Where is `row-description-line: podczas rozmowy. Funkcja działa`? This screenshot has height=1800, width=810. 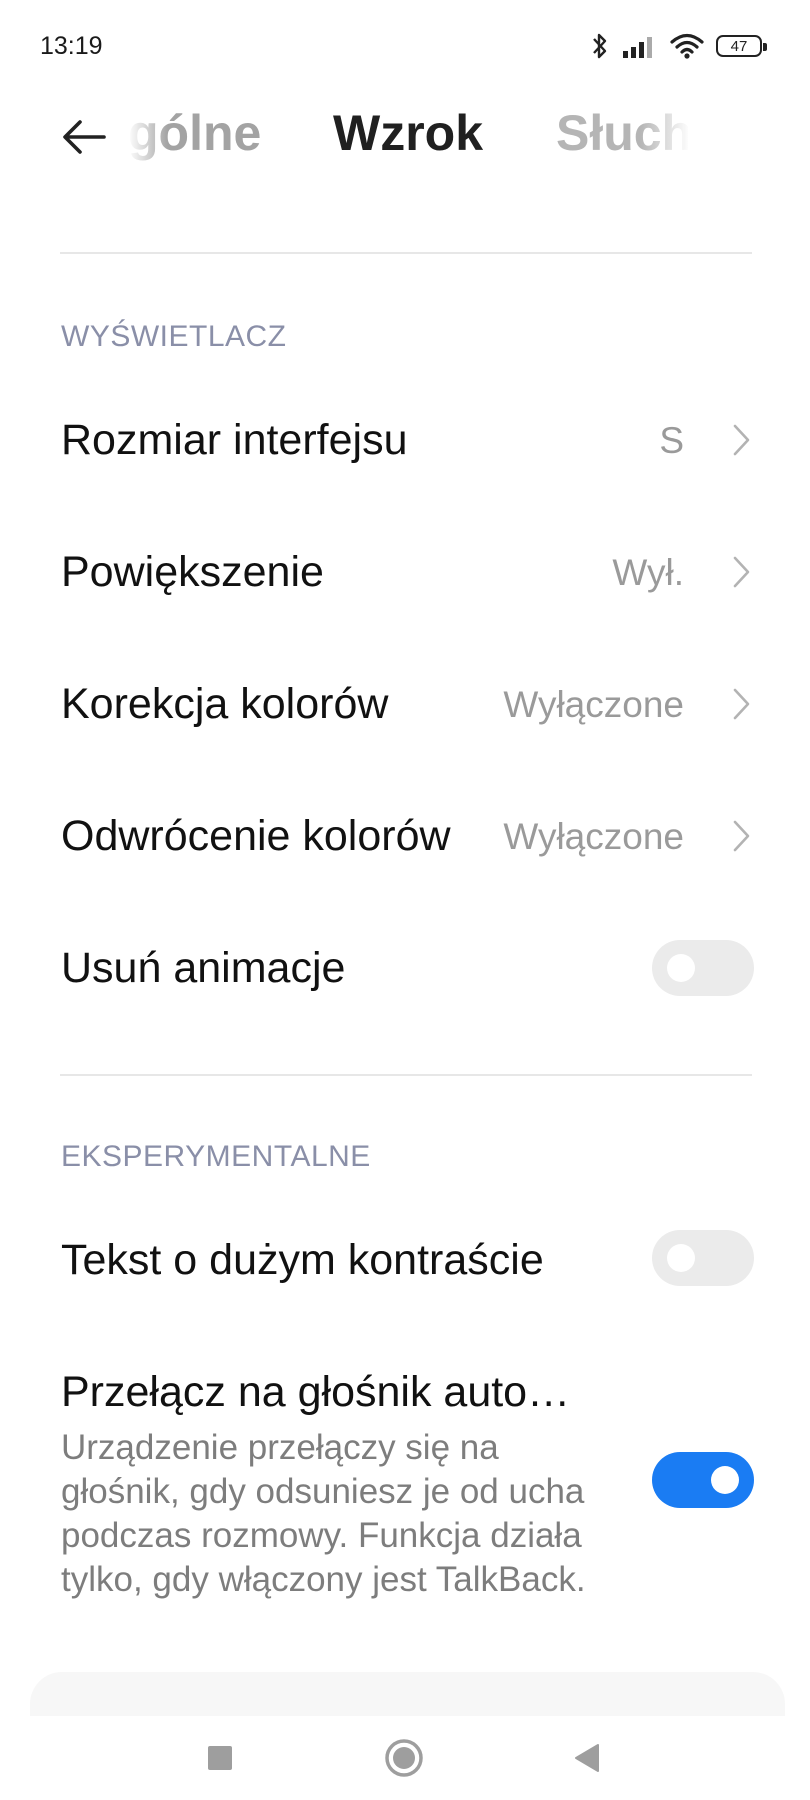
row-description-line: podczas rozmowy. Funkcja działa is located at coordinates (321, 1535).